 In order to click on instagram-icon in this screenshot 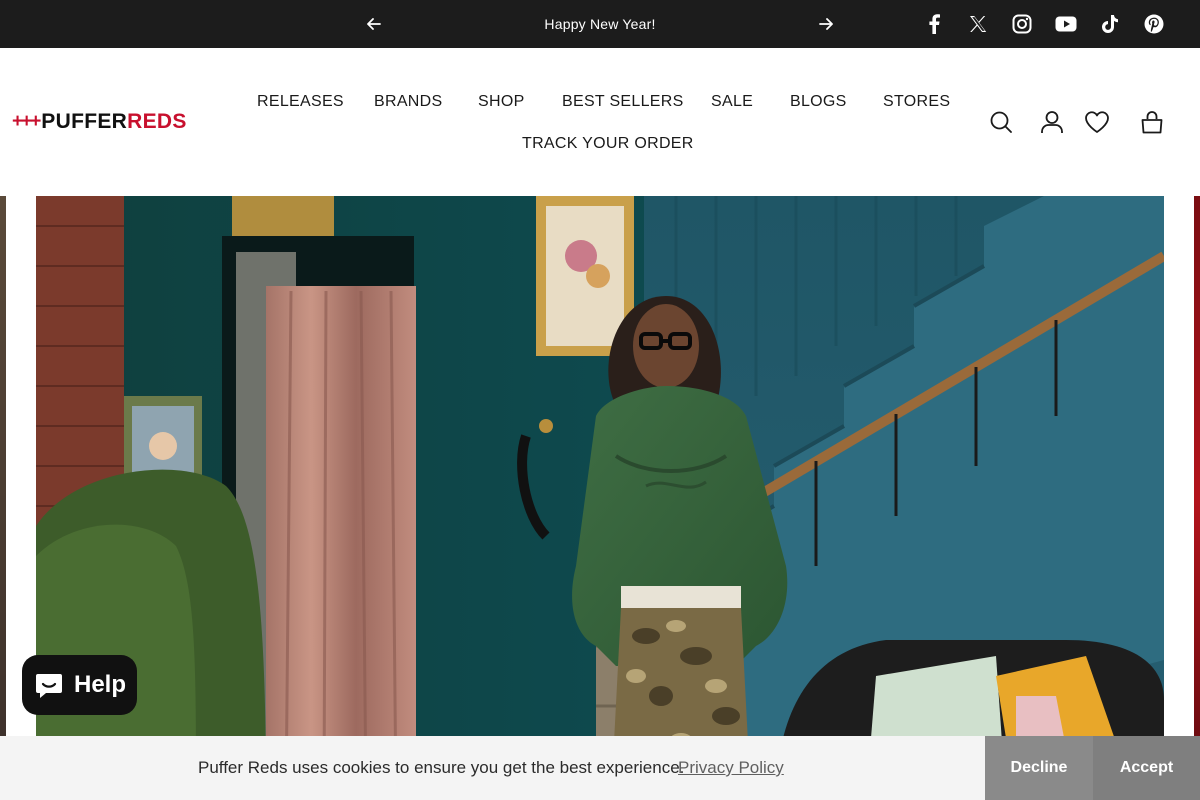, I will do `click(1022, 24)`.